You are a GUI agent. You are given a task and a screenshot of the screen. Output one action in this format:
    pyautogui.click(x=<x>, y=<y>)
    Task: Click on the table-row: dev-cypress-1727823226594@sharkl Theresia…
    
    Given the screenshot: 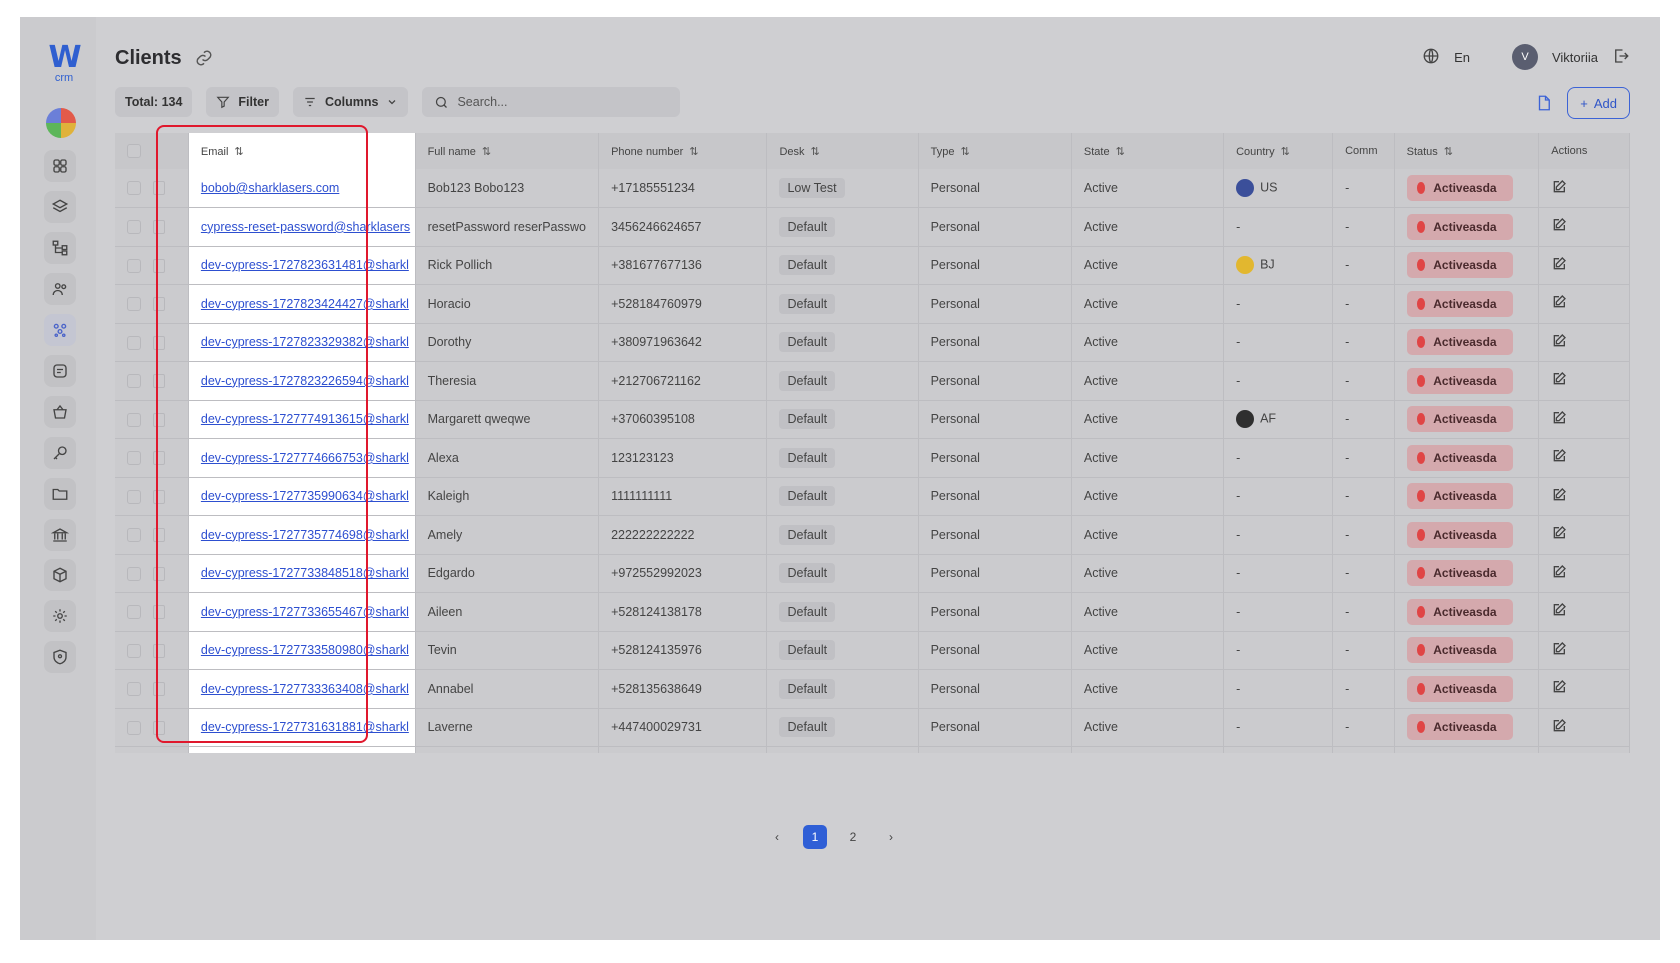 What is the action you would take?
    pyautogui.click(x=872, y=381)
    